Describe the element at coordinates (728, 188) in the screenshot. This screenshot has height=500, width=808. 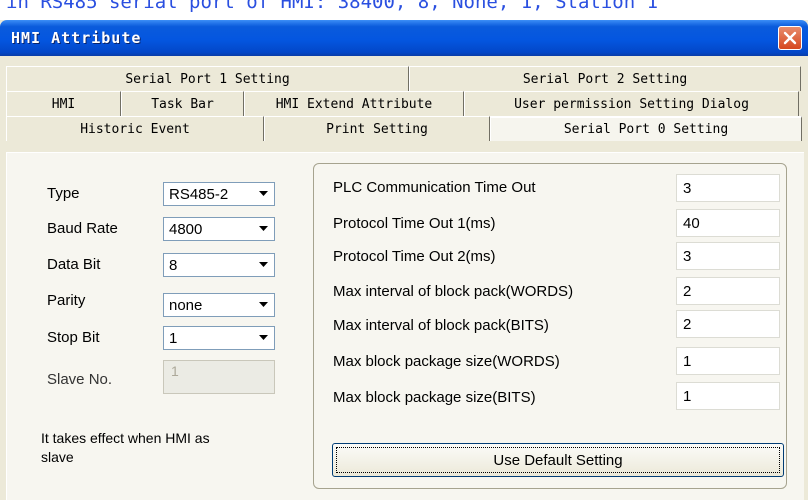
I see `plc-communication-timeout-input: 3` at that location.